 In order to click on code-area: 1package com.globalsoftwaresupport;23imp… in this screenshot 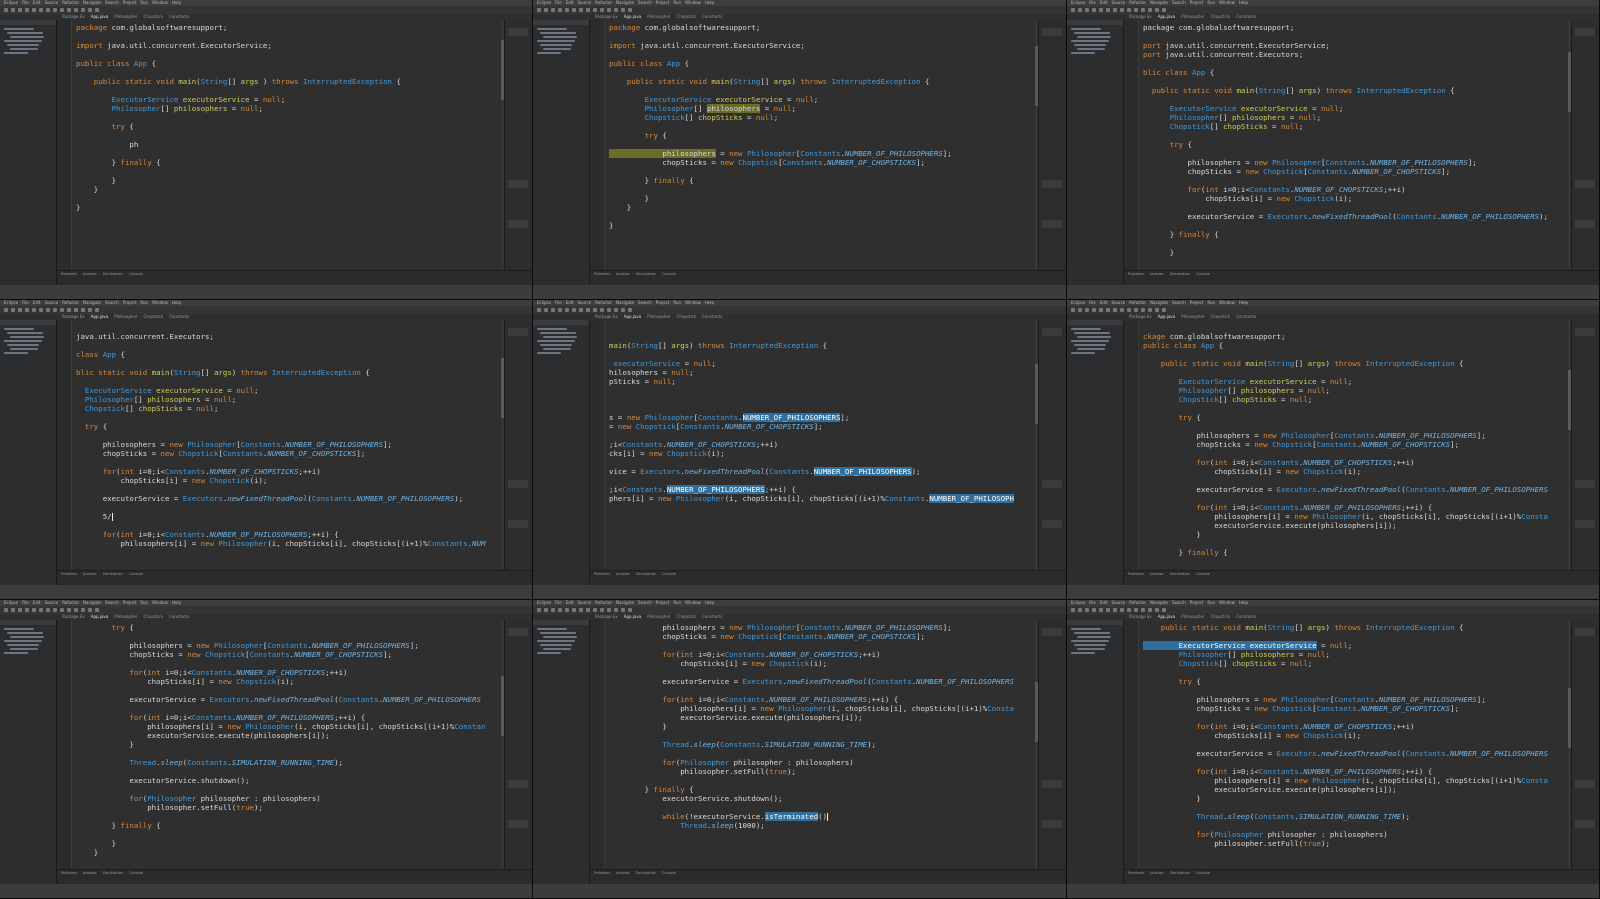, I will do `click(821, 145)`.